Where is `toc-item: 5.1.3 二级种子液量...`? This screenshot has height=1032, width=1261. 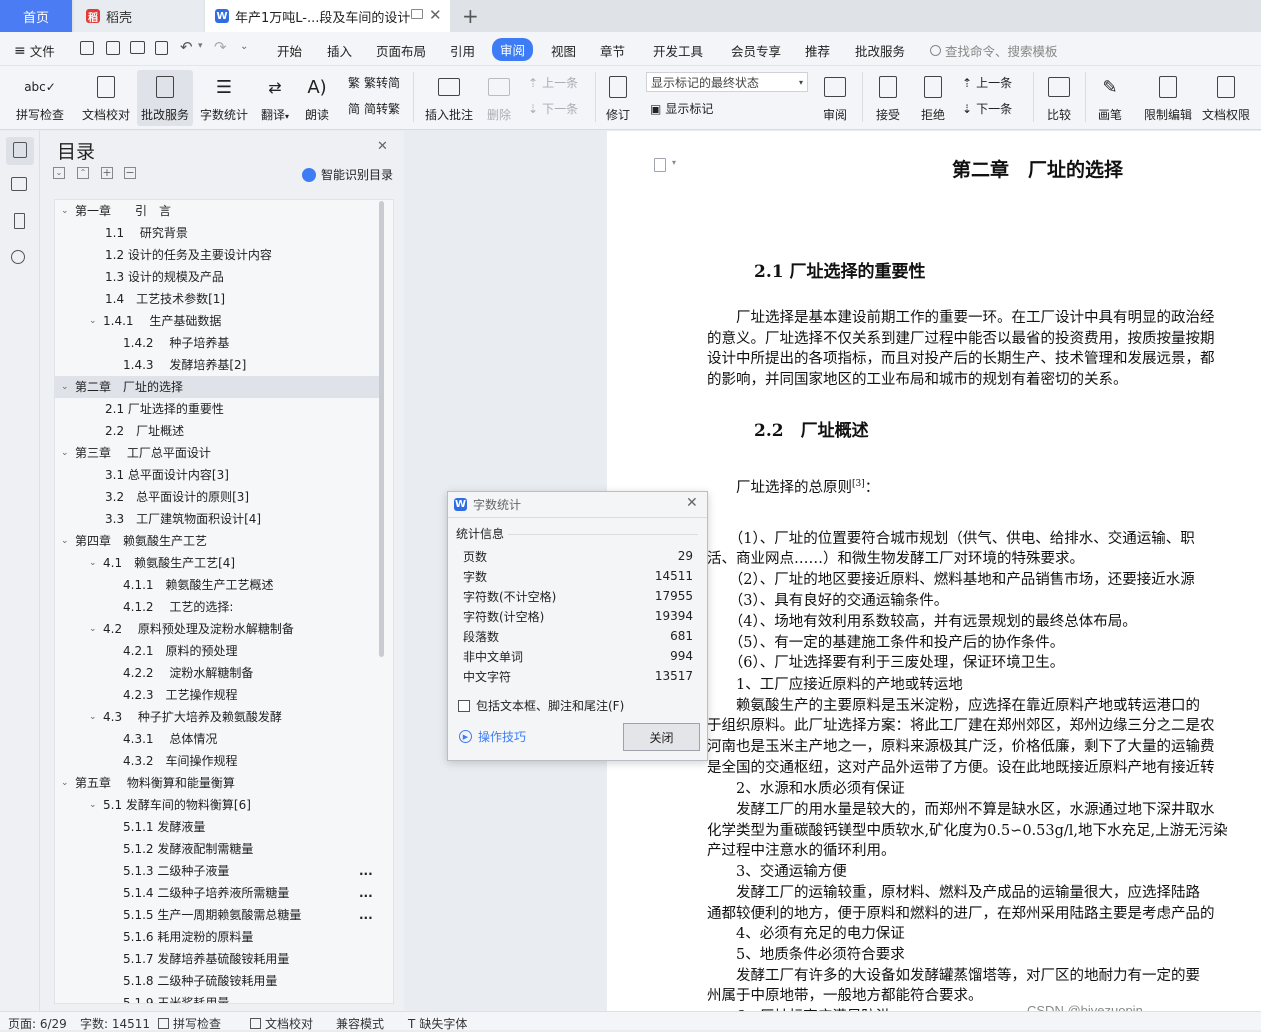
toc-item: 5.1.3 二级种子液量... is located at coordinates (217, 871).